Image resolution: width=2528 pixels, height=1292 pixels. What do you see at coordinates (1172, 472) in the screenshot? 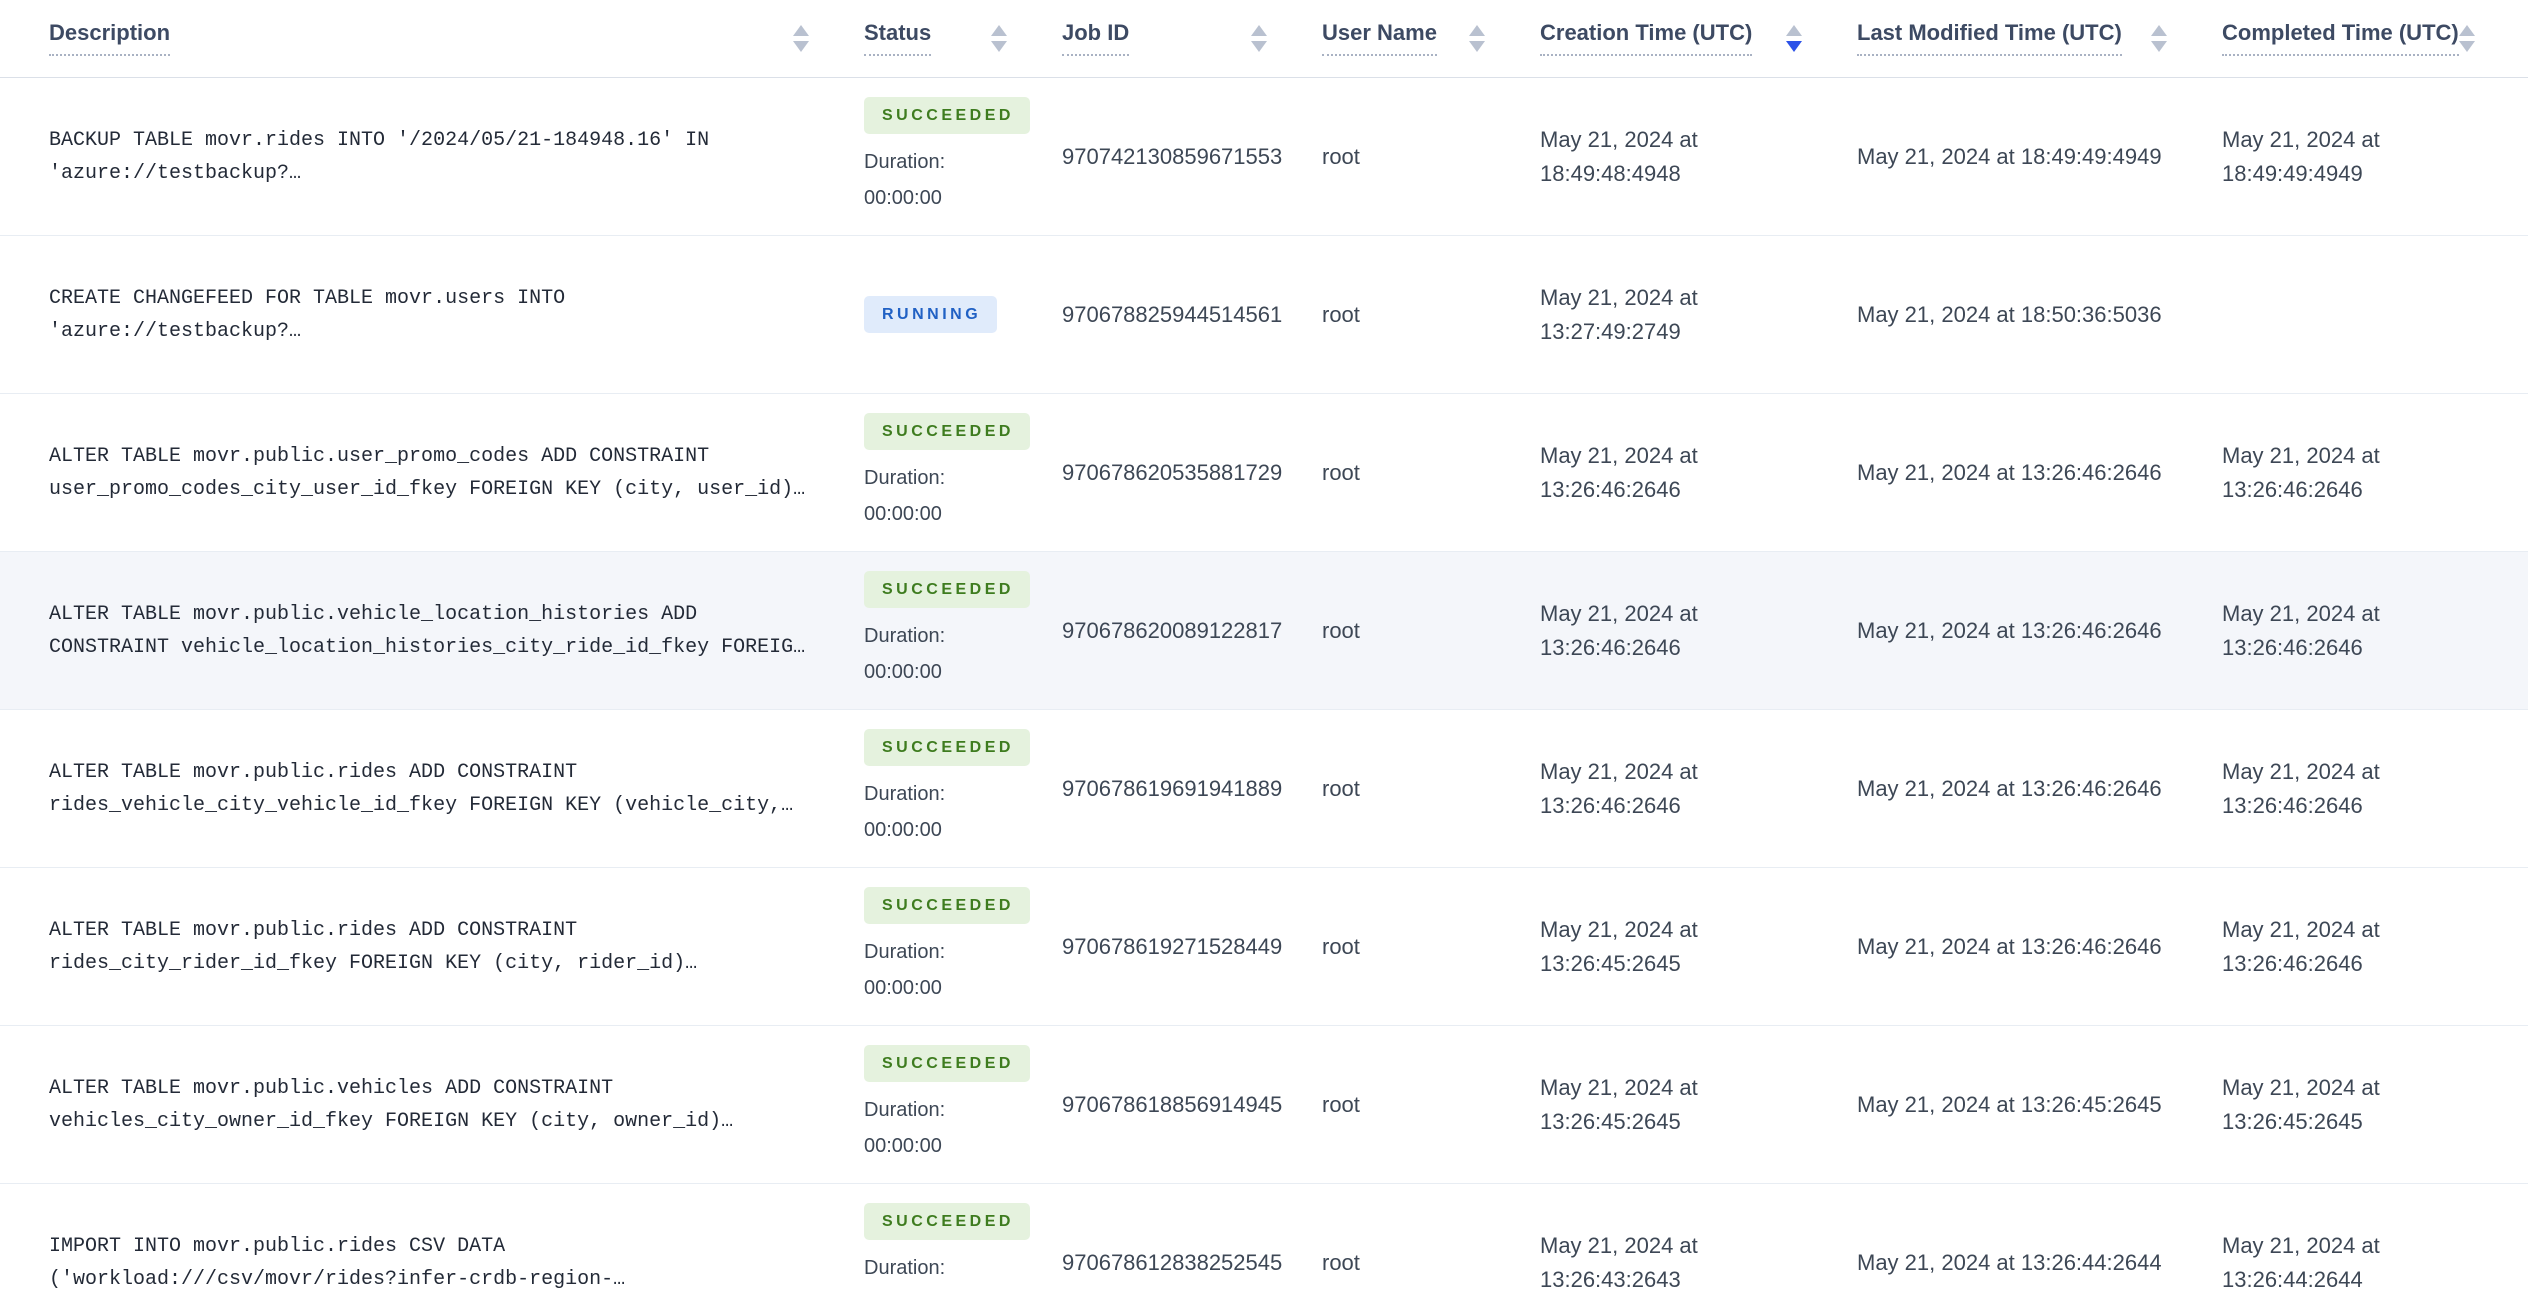
I see `job-id: 970678620535881729` at bounding box center [1172, 472].